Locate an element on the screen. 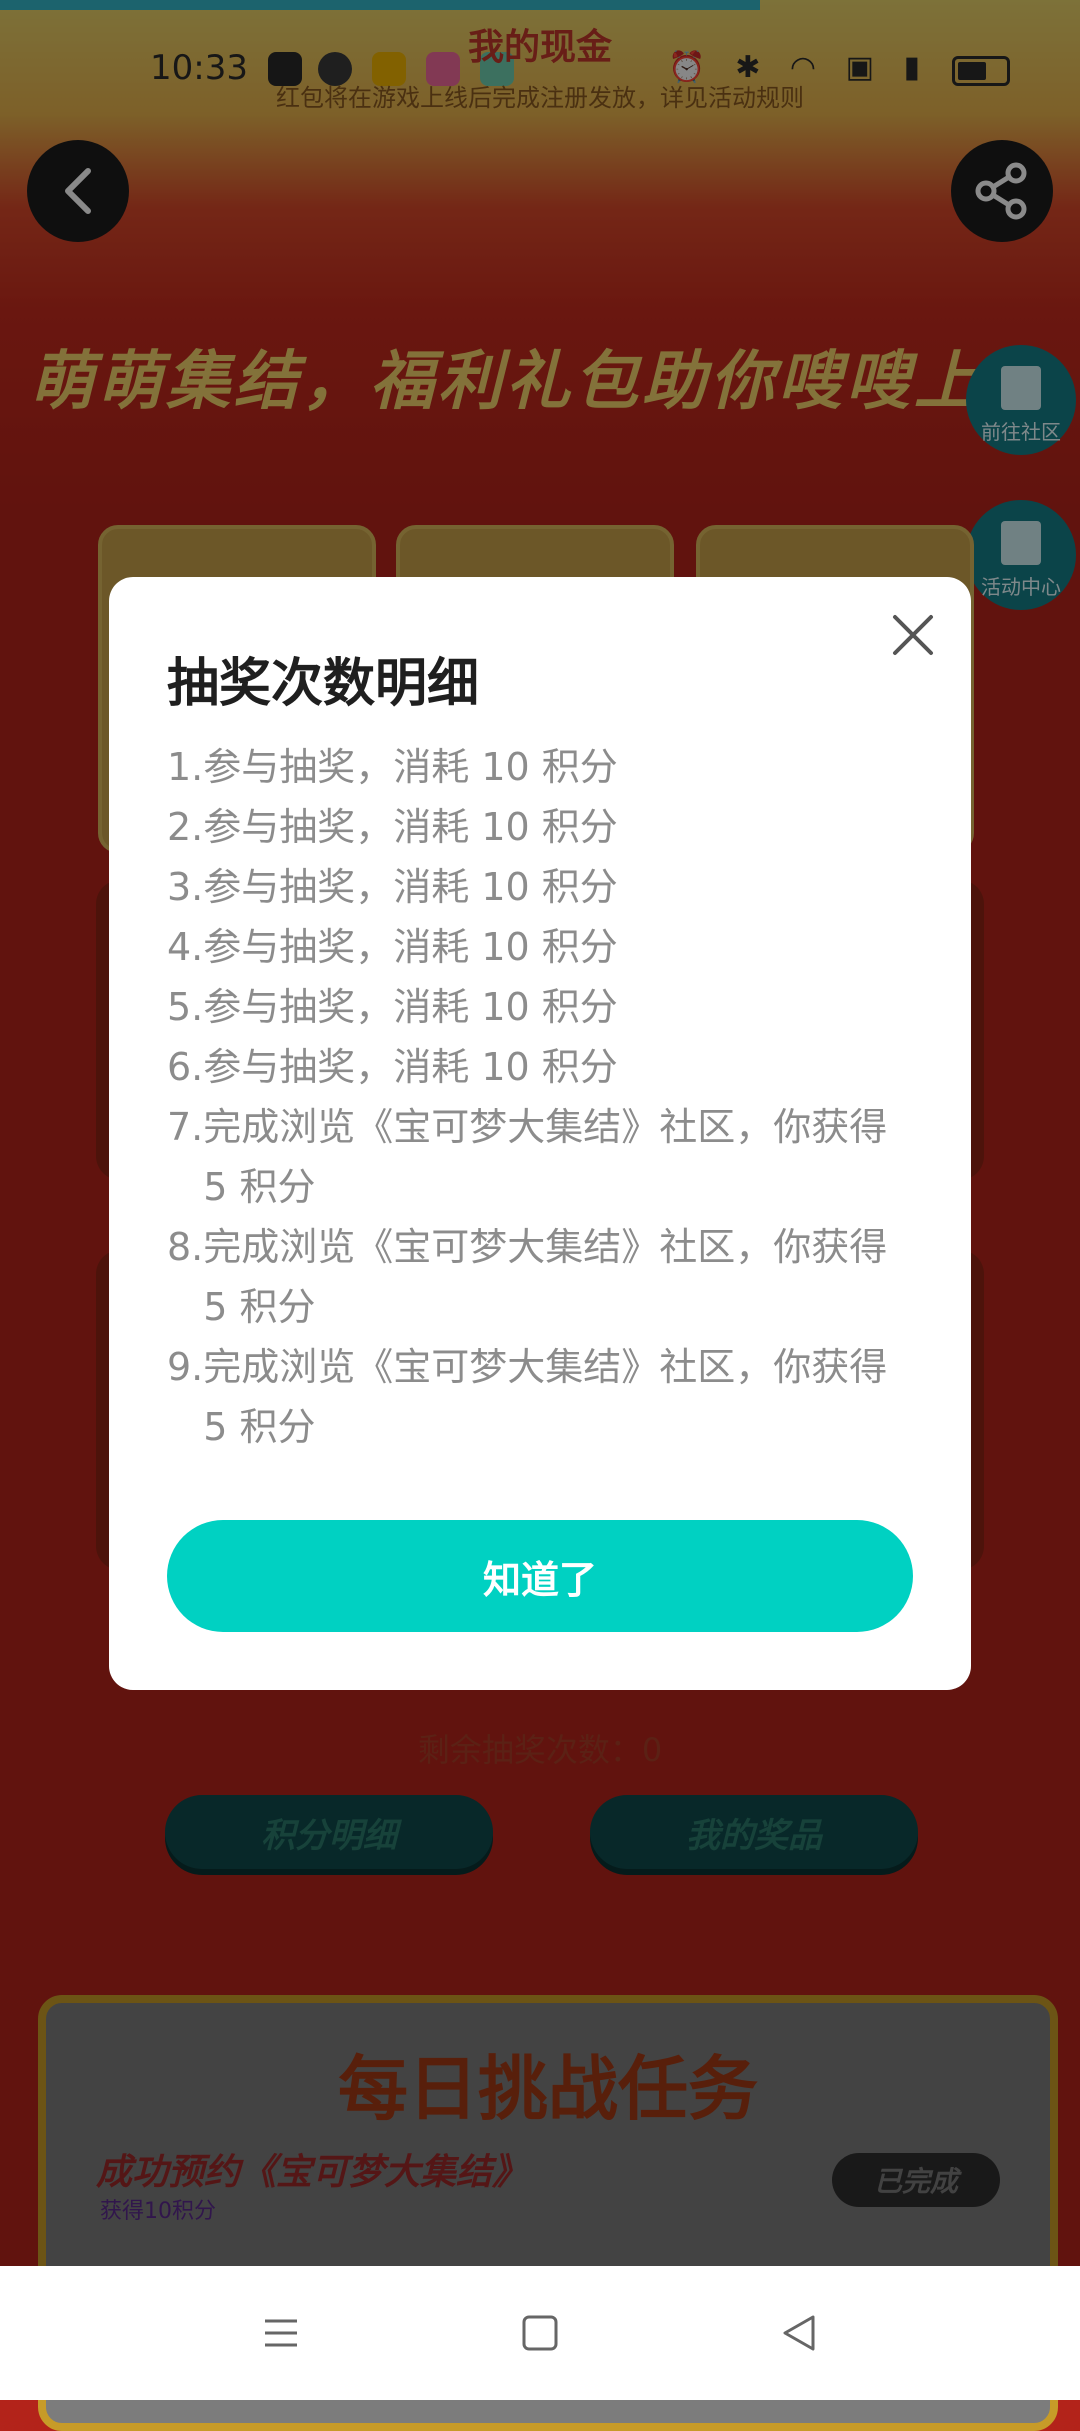 The image size is (1080, 2431). list-item: 9. 完成浏览《宝可梦大集结》社区，你获得 5 积分 is located at coordinates (532, 1397).